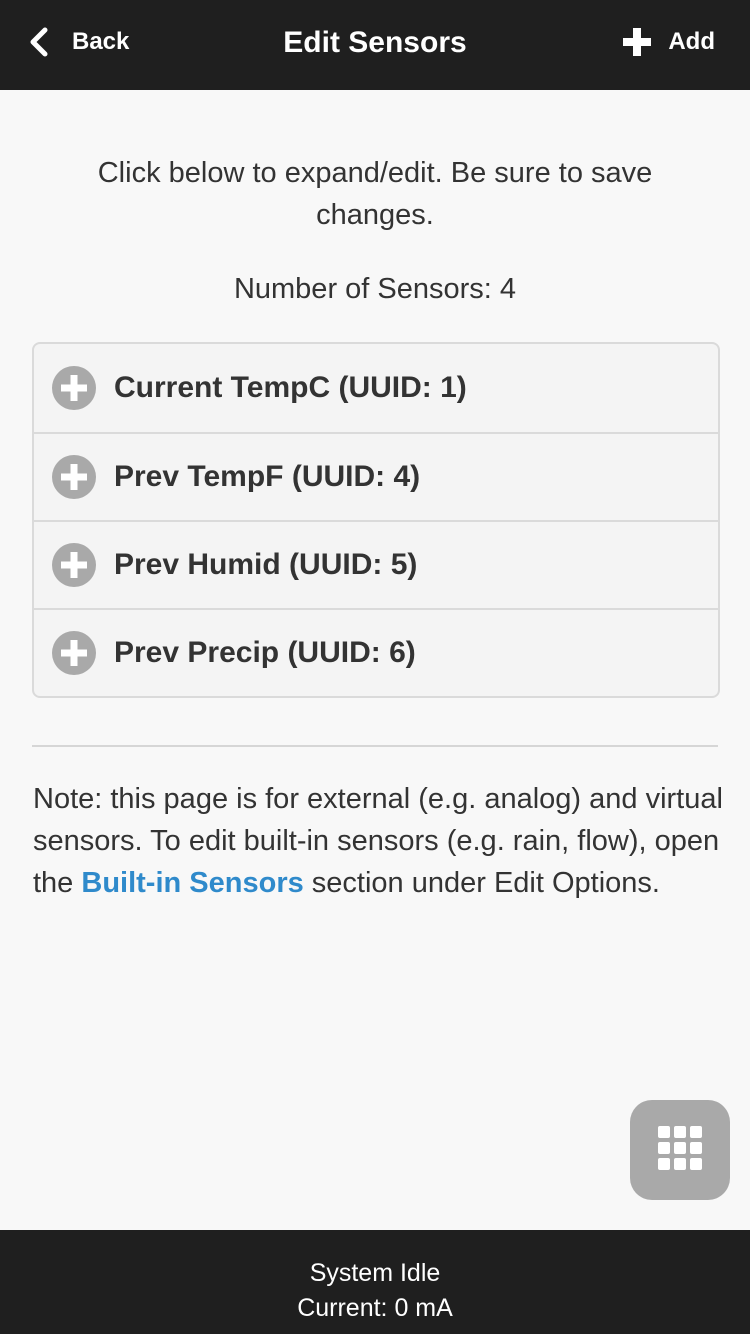  What do you see at coordinates (39, 42) in the screenshot?
I see `chevron-left-icon` at bounding box center [39, 42].